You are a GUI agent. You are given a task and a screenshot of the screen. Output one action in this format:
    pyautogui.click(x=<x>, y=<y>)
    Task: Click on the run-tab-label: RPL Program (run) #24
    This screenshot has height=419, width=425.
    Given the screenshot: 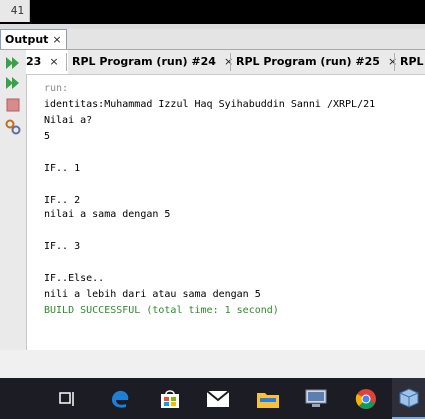 What is the action you would take?
    pyautogui.click(x=144, y=61)
    